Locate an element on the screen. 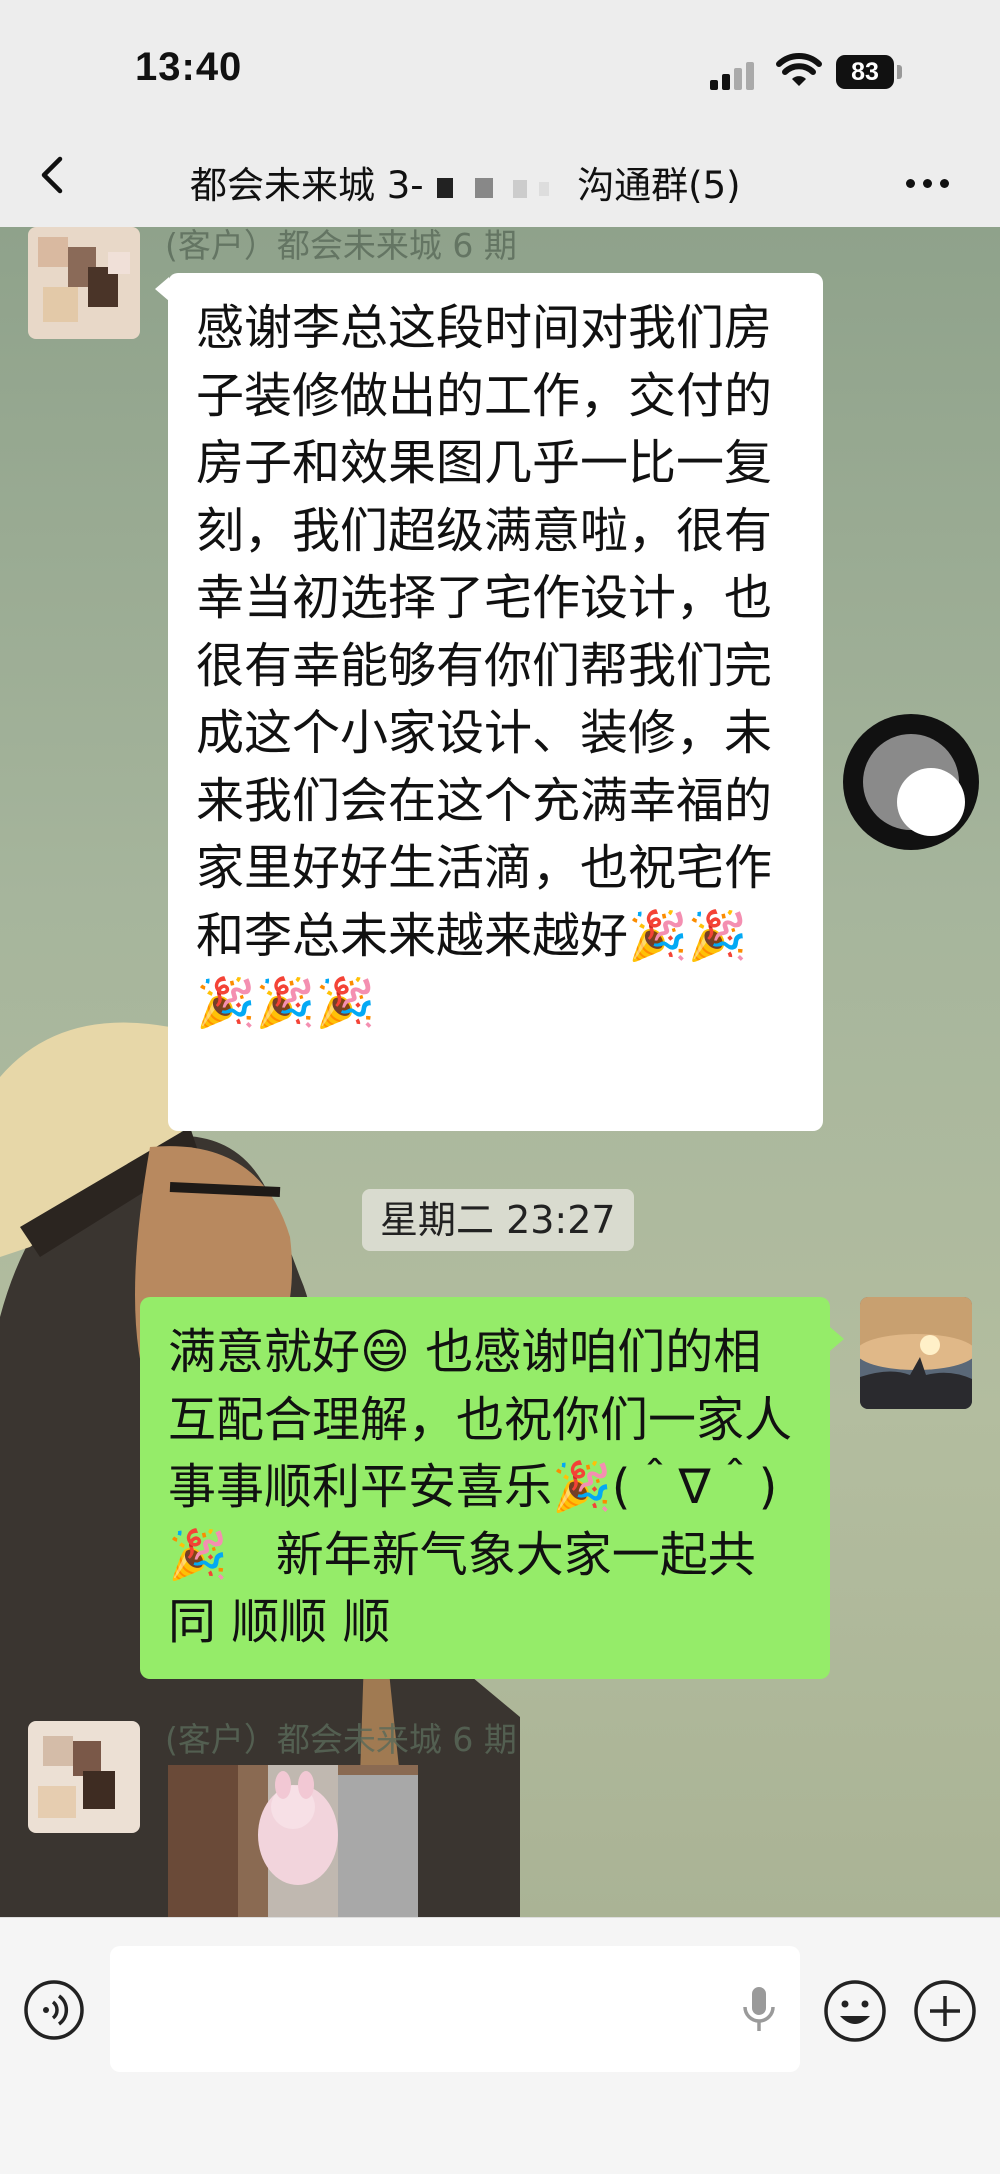 The image size is (1000, 2174). emoji-icon is located at coordinates (855, 2011).